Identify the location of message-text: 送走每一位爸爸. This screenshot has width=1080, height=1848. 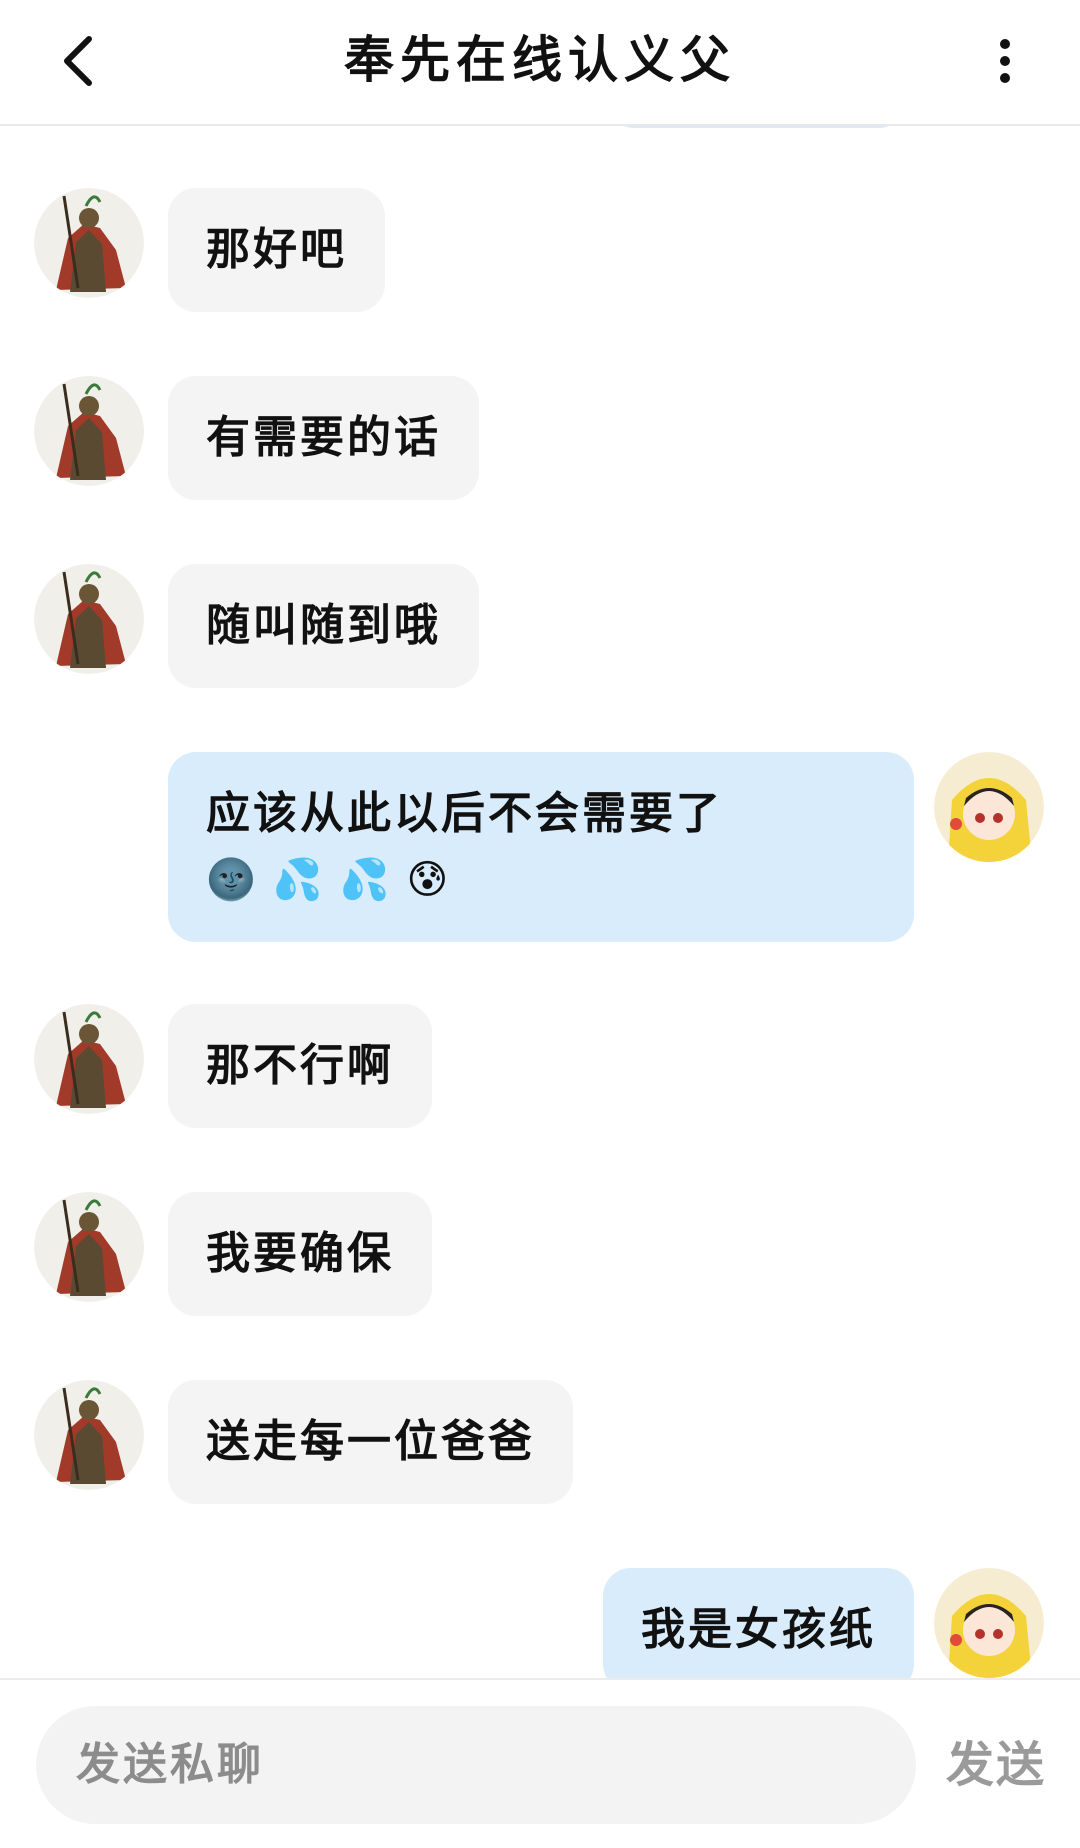
(370, 1441).